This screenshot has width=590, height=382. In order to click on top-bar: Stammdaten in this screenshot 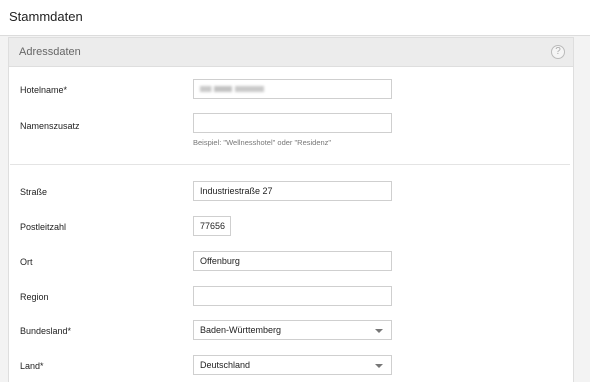, I will do `click(295, 18)`.